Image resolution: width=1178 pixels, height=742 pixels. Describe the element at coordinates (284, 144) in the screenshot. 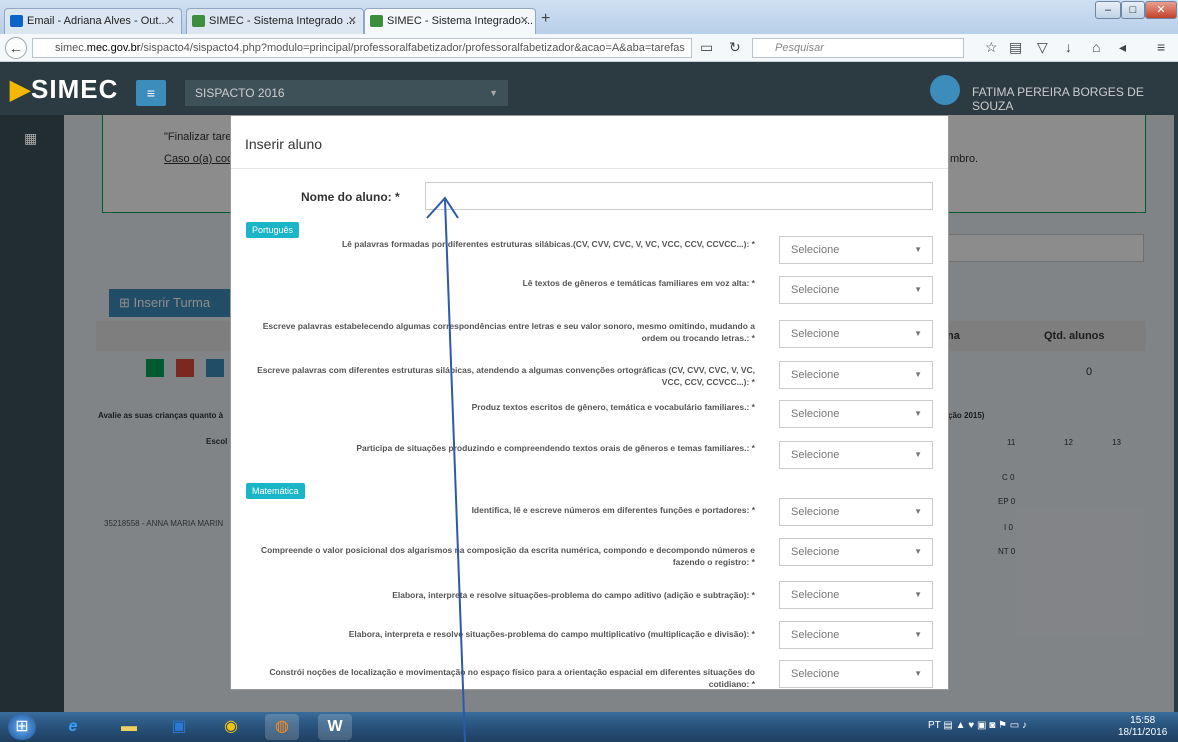

I see `modal-title: Inserir aluno` at that location.